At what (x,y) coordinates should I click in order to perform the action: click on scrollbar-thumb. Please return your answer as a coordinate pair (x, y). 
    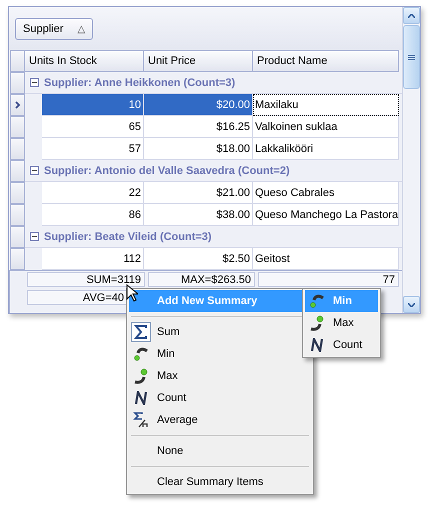
    Looking at the image, I should click on (411, 57).